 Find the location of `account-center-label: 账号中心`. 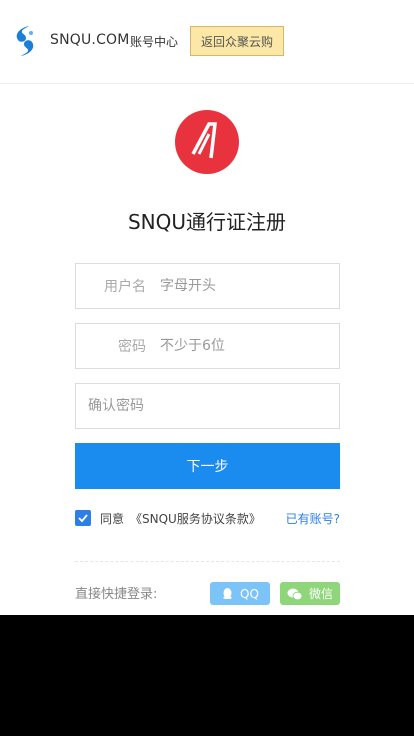

account-center-label: 账号中心 is located at coordinates (154, 42).